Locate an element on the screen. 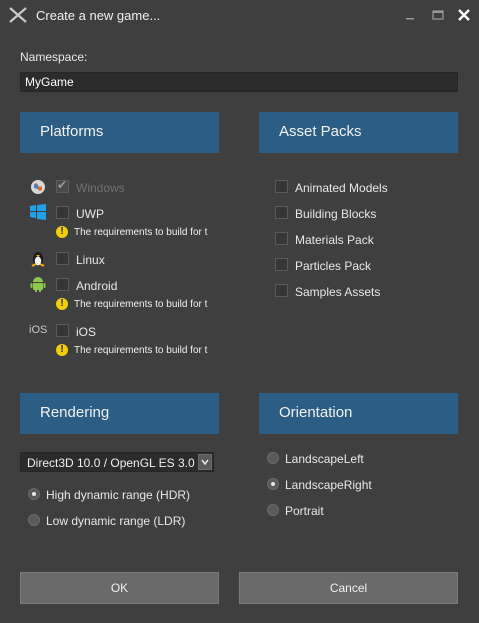  particles-pack-checkbox is located at coordinates (281, 264).